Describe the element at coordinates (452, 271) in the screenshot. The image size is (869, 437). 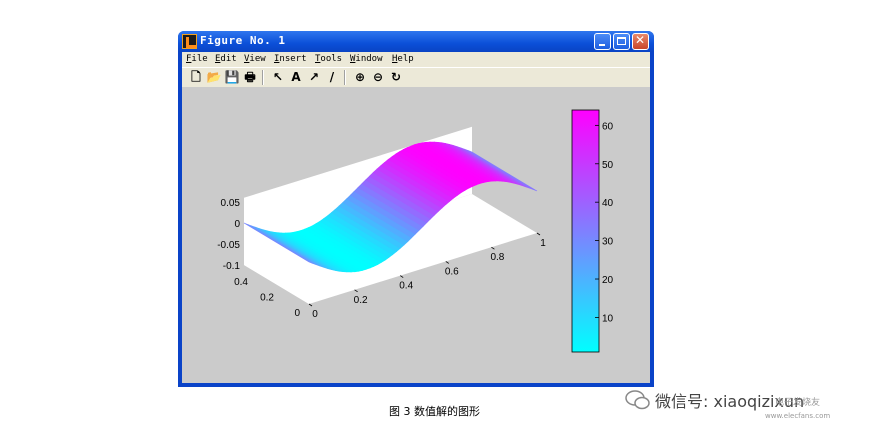
I see `x-tick-label: 0.6` at that location.